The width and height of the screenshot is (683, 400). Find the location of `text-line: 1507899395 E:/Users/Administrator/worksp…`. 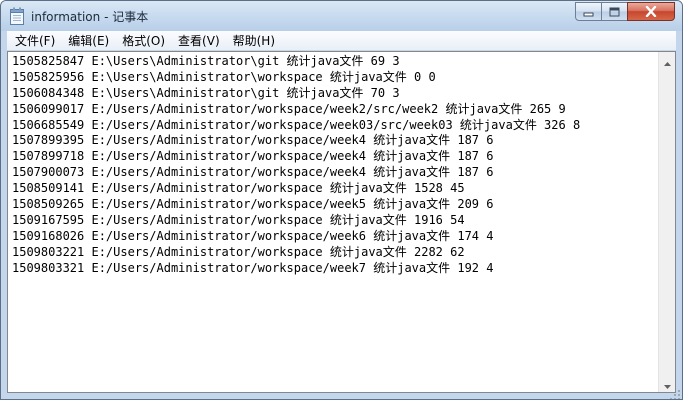

text-line: 1507899395 E:/Users/Administrator/worksp… is located at coordinates (253, 140).